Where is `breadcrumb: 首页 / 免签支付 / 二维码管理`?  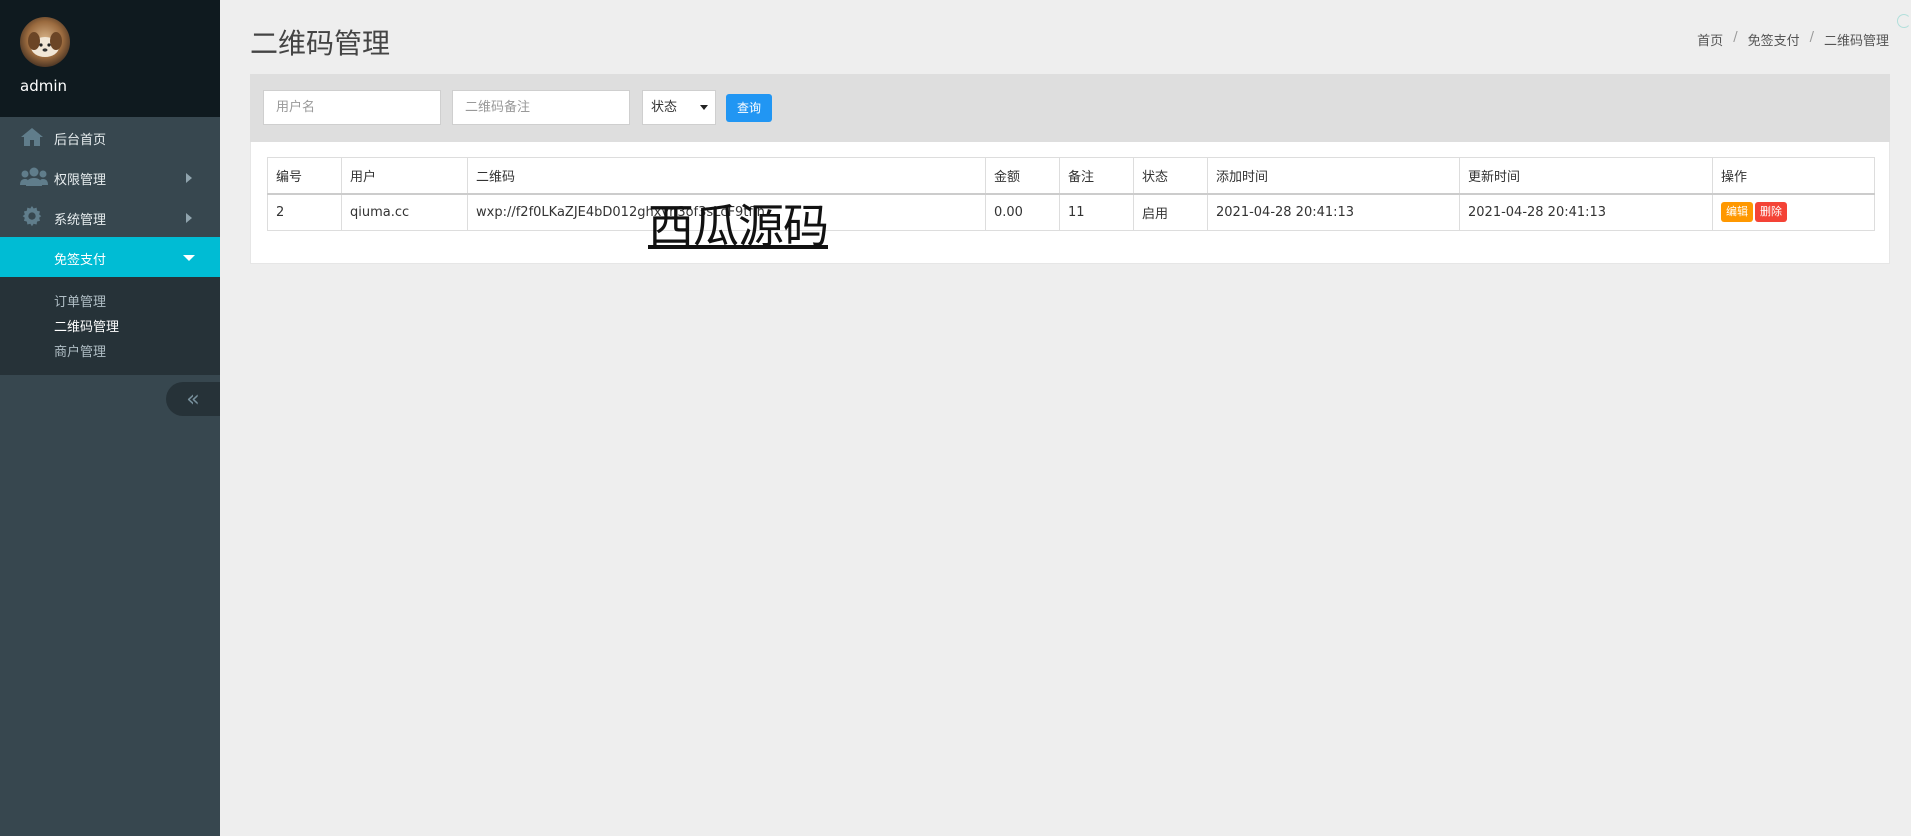
breadcrumb: 首页 / 免签支付 / 二维码管理 is located at coordinates (1793, 39).